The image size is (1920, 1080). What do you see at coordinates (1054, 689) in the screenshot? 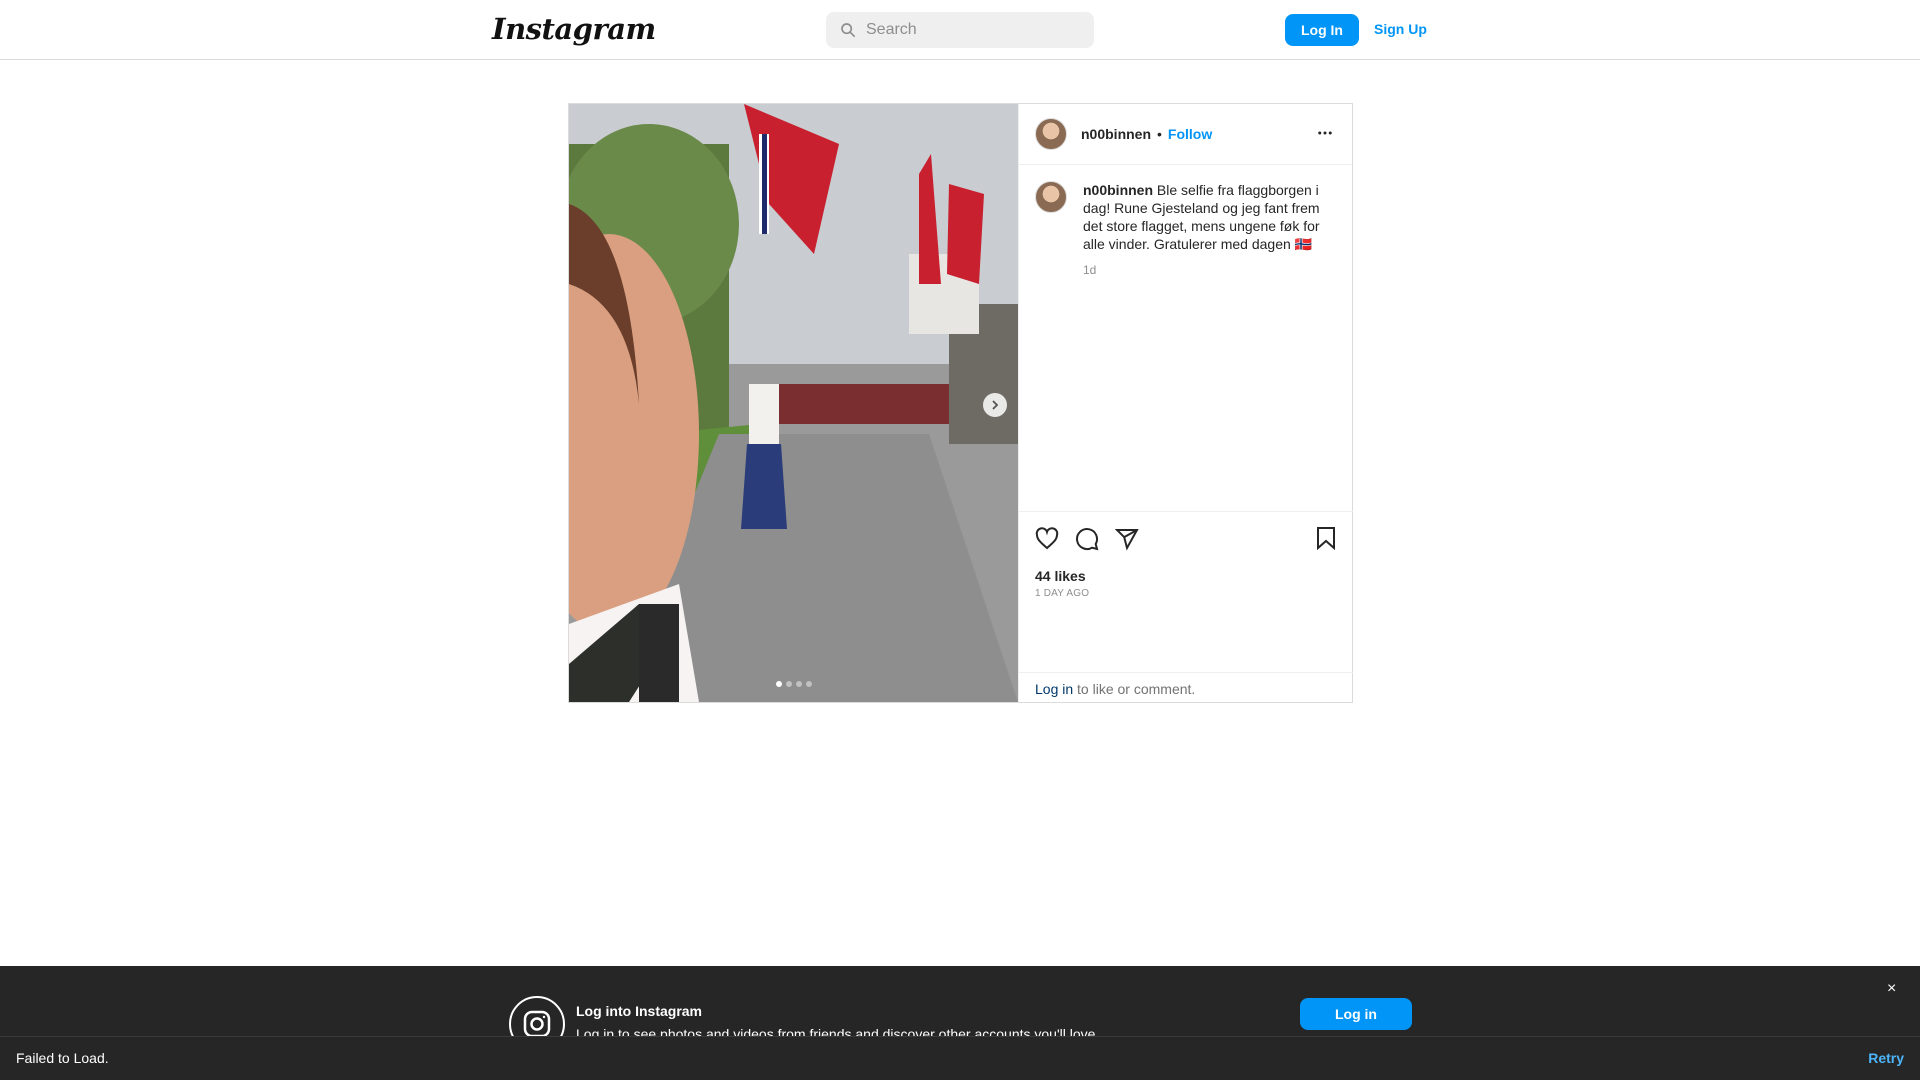
I see `comment-login-link: Log in` at bounding box center [1054, 689].